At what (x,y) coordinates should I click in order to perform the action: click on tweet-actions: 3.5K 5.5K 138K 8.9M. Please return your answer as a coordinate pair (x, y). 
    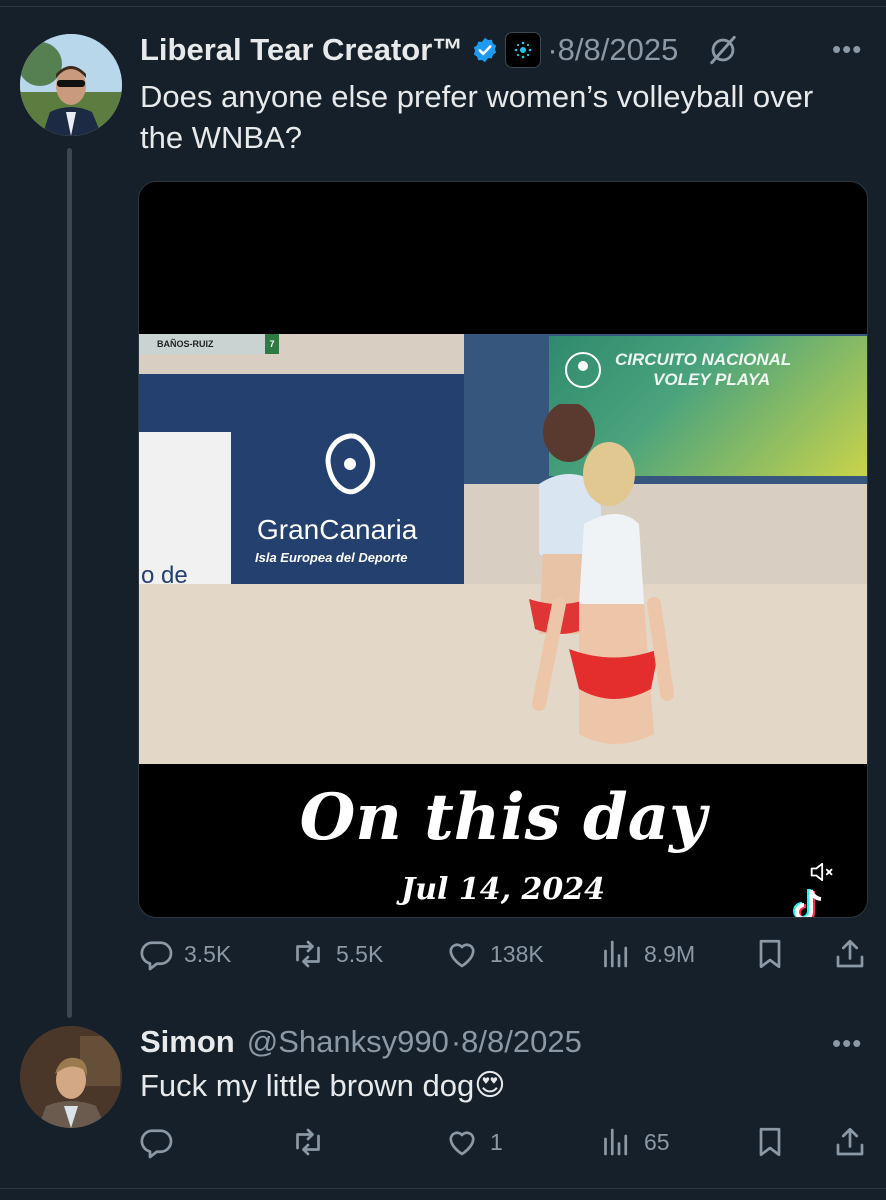
    Looking at the image, I should click on (503, 954).